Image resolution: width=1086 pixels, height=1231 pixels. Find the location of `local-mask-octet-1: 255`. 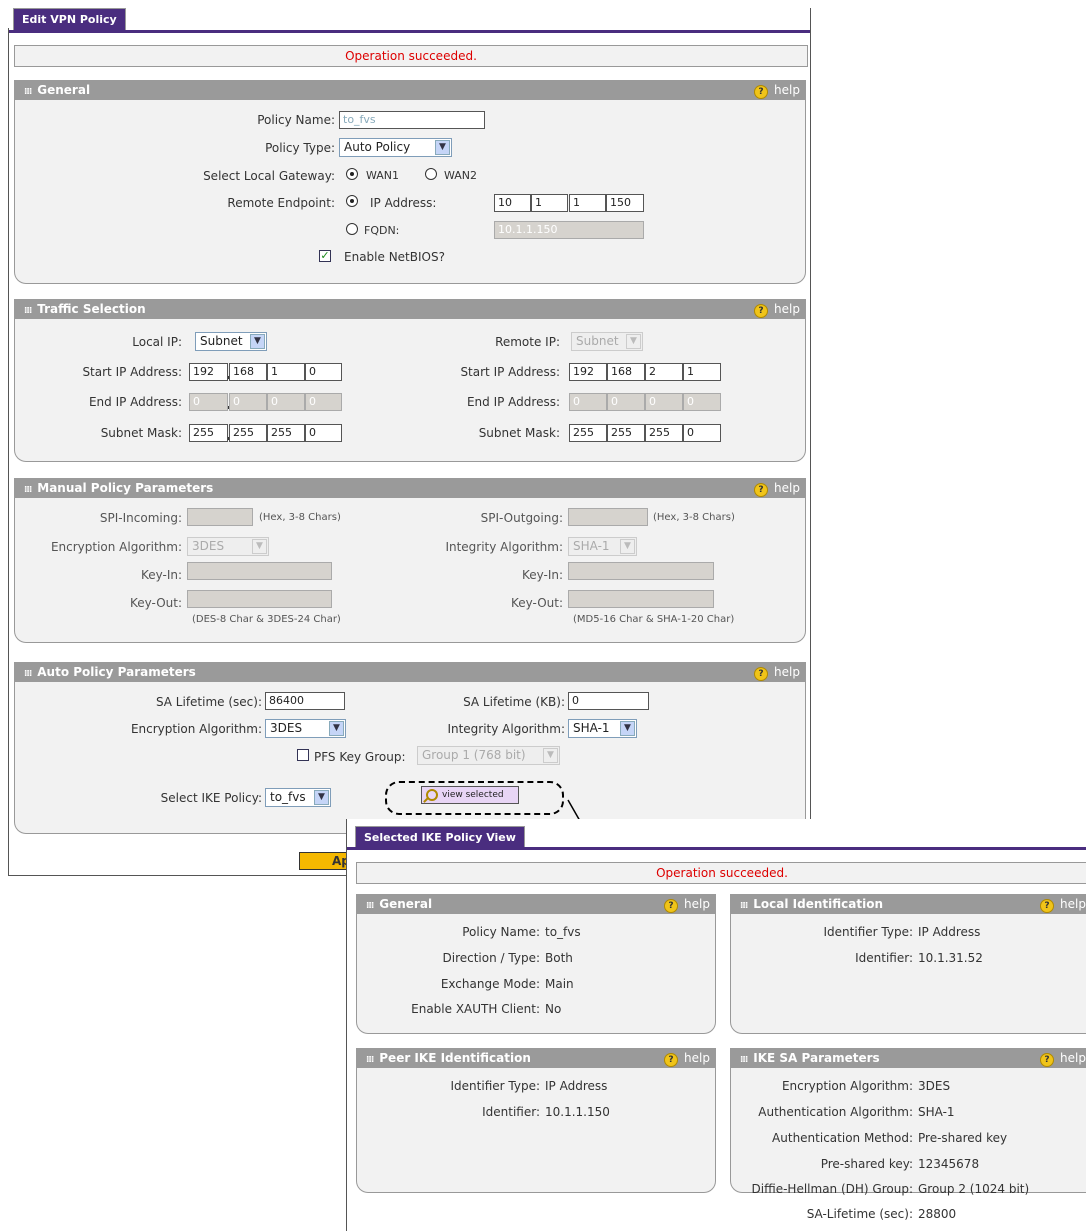

local-mask-octet-1: 255 is located at coordinates (208, 433).